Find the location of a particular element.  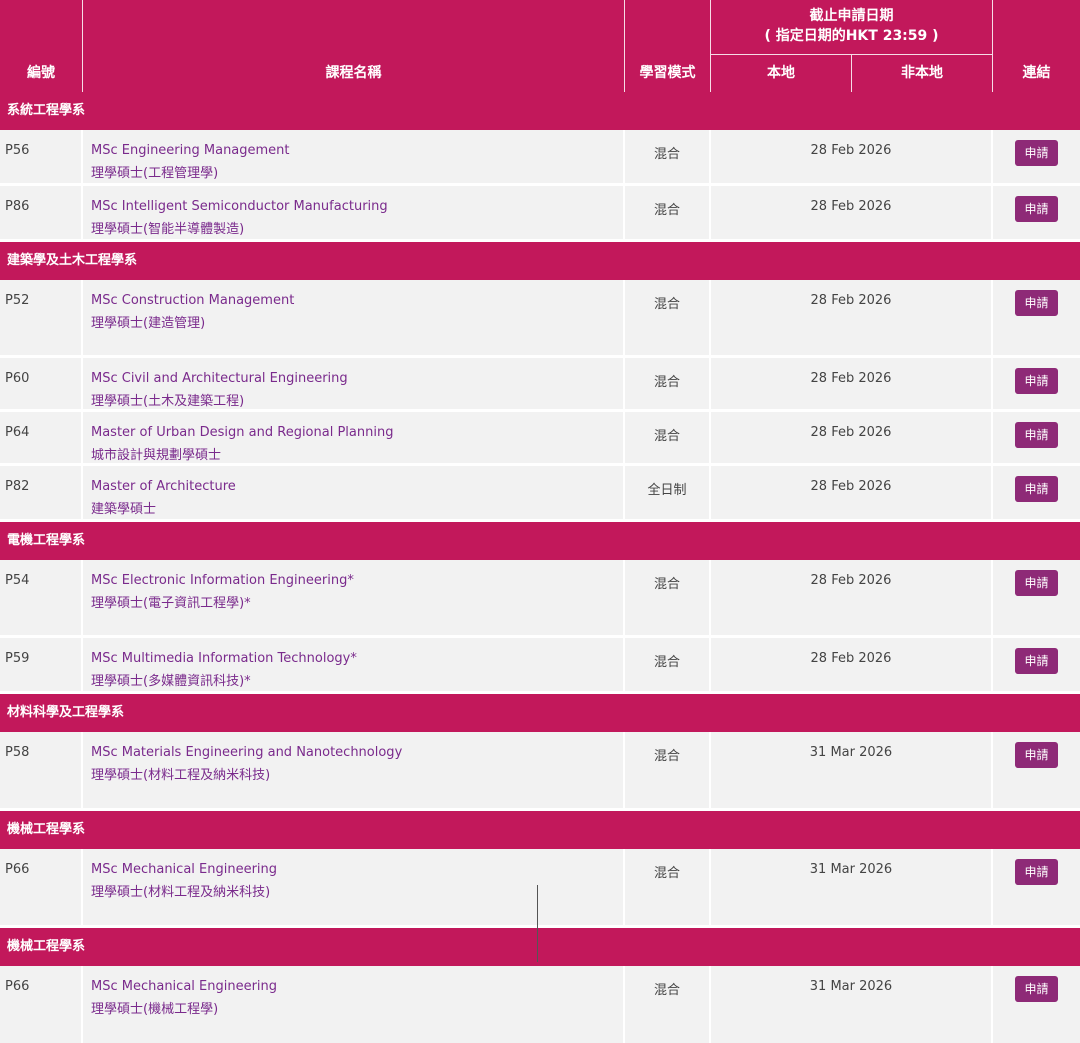

program-name-zh: 理學碩士(土木及建築工程) is located at coordinates (167, 399).